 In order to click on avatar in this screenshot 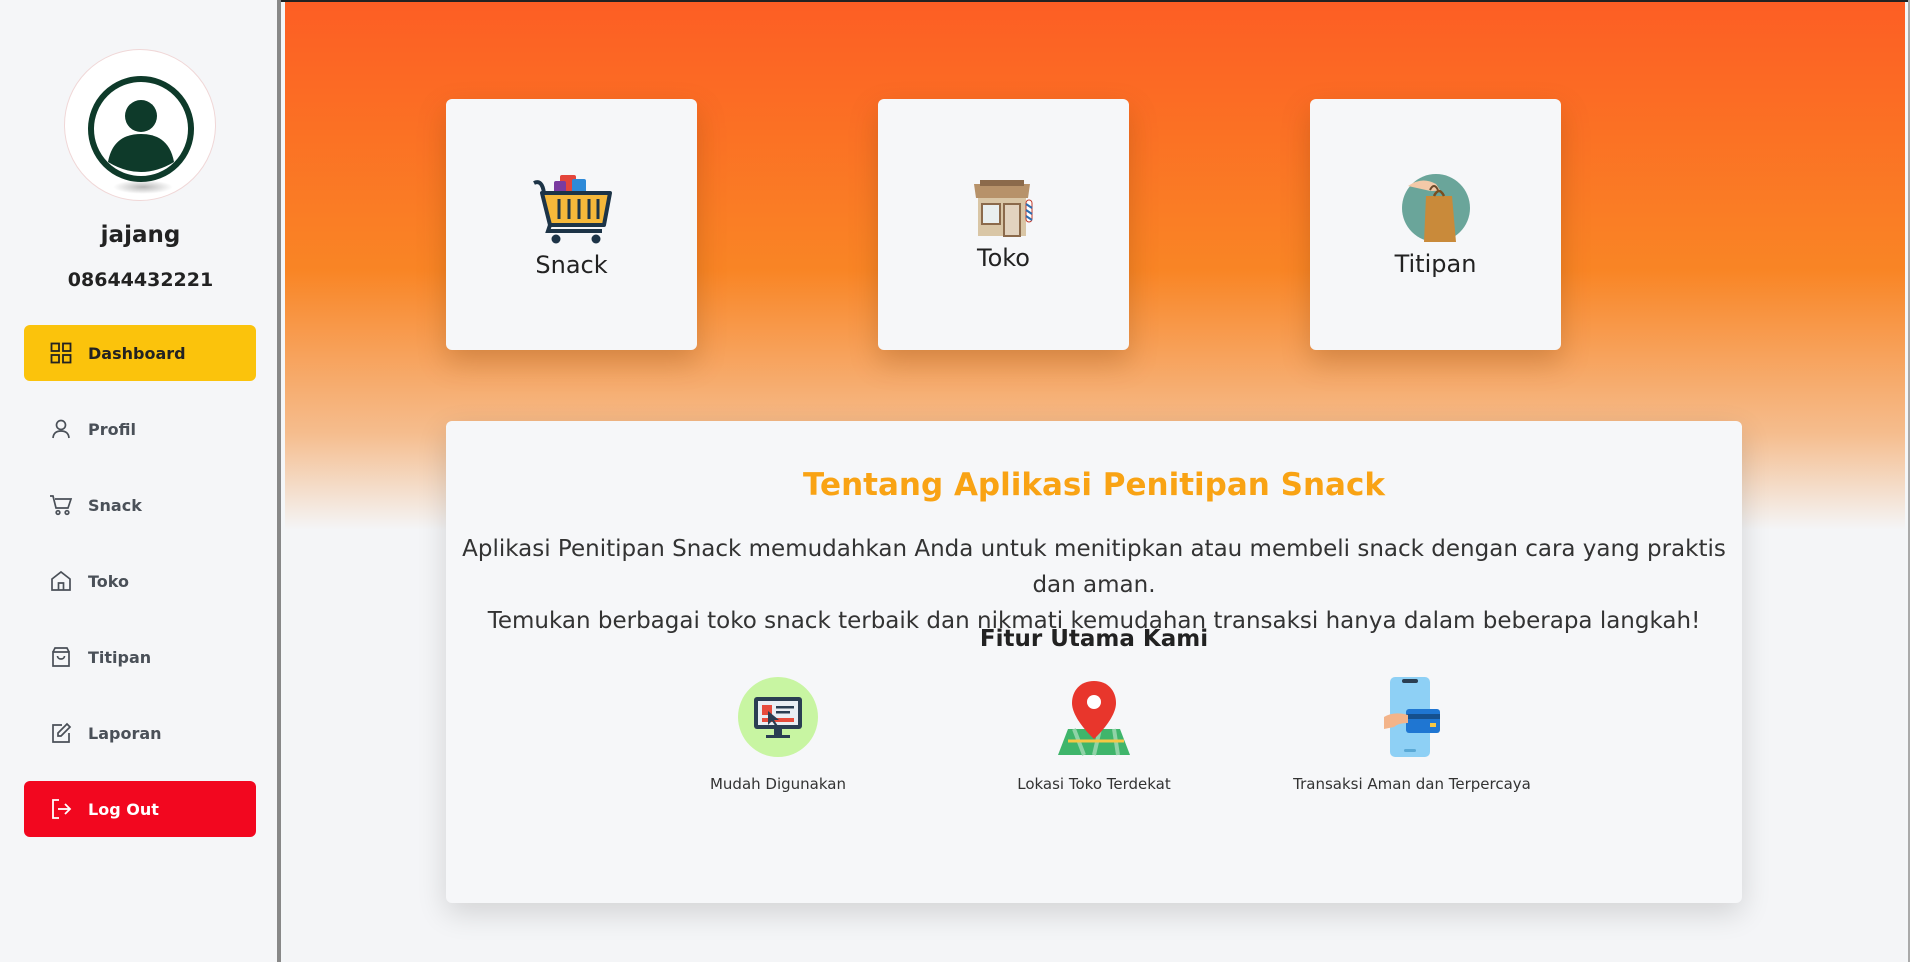, I will do `click(140, 125)`.